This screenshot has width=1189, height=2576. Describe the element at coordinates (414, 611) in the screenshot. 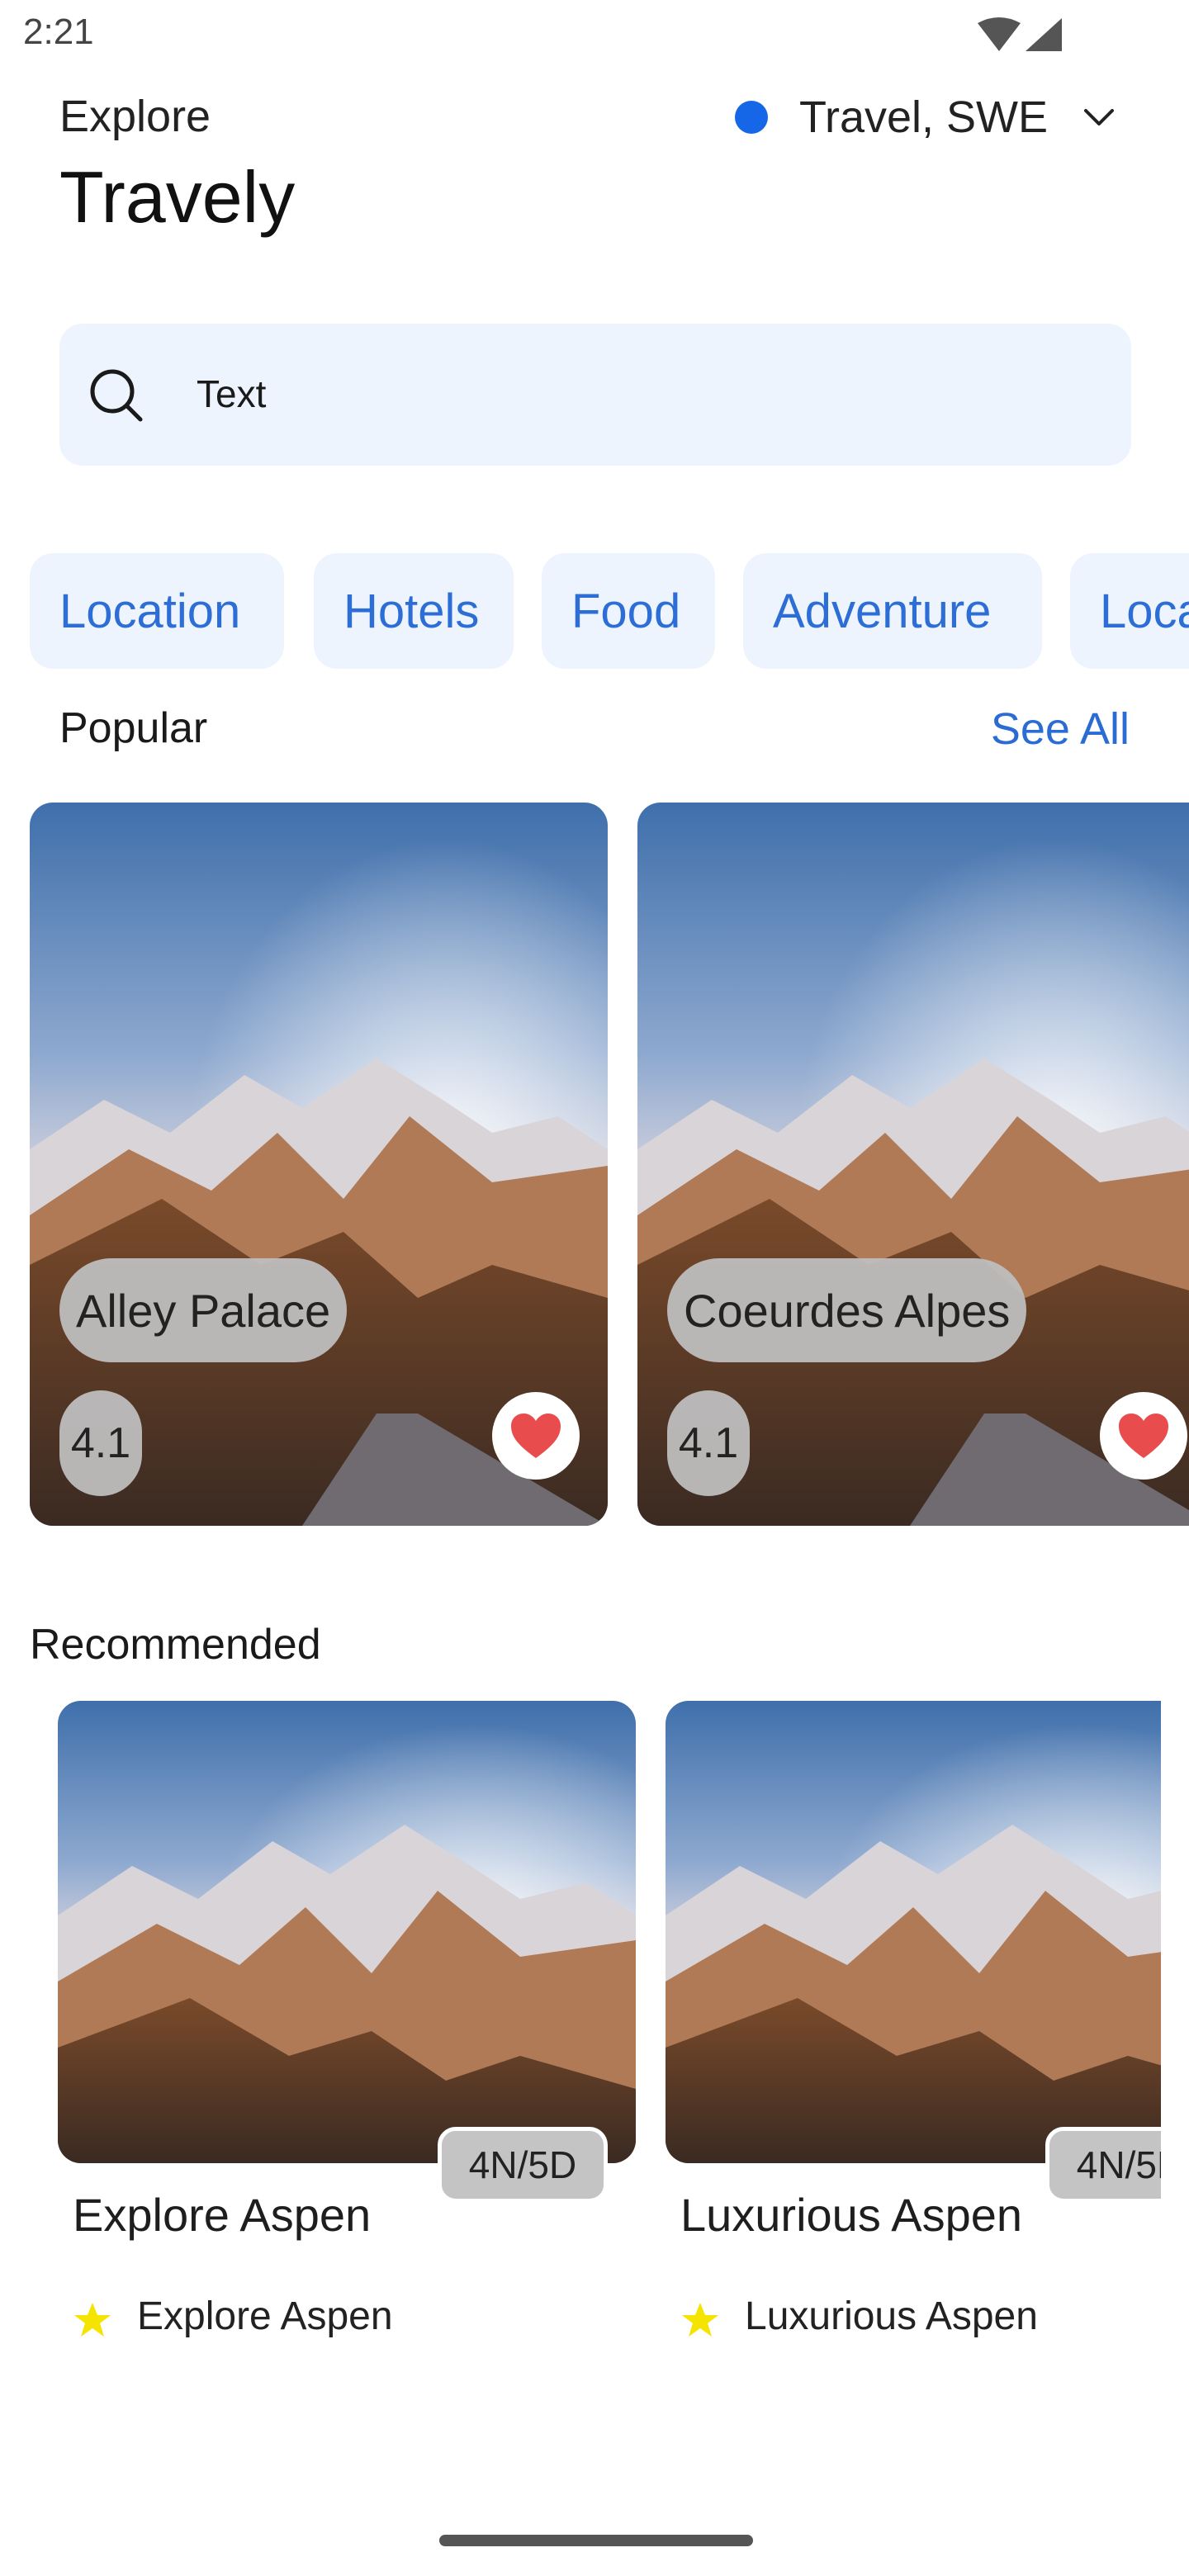

I see `chip-hotels: Hotels` at that location.